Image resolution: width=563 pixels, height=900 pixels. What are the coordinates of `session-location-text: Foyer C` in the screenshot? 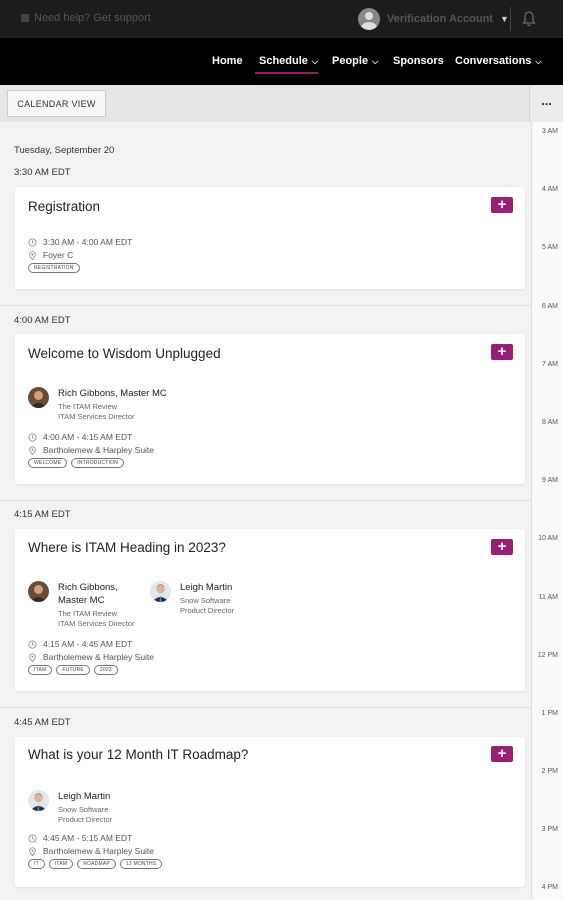 It's located at (58, 255).